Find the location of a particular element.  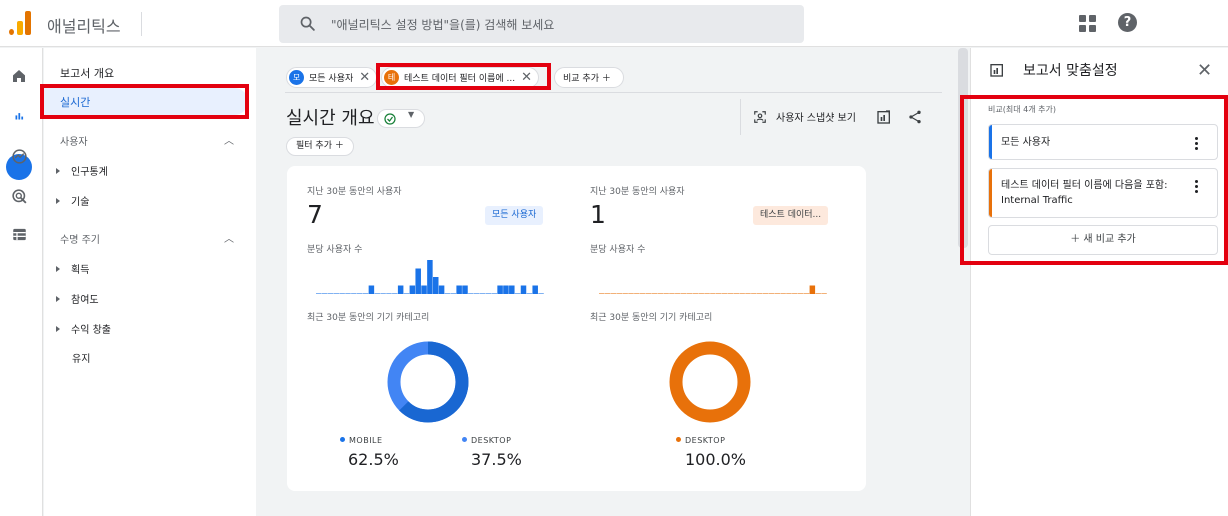

nav-item-label: 인구통계 is located at coordinates (89, 172).